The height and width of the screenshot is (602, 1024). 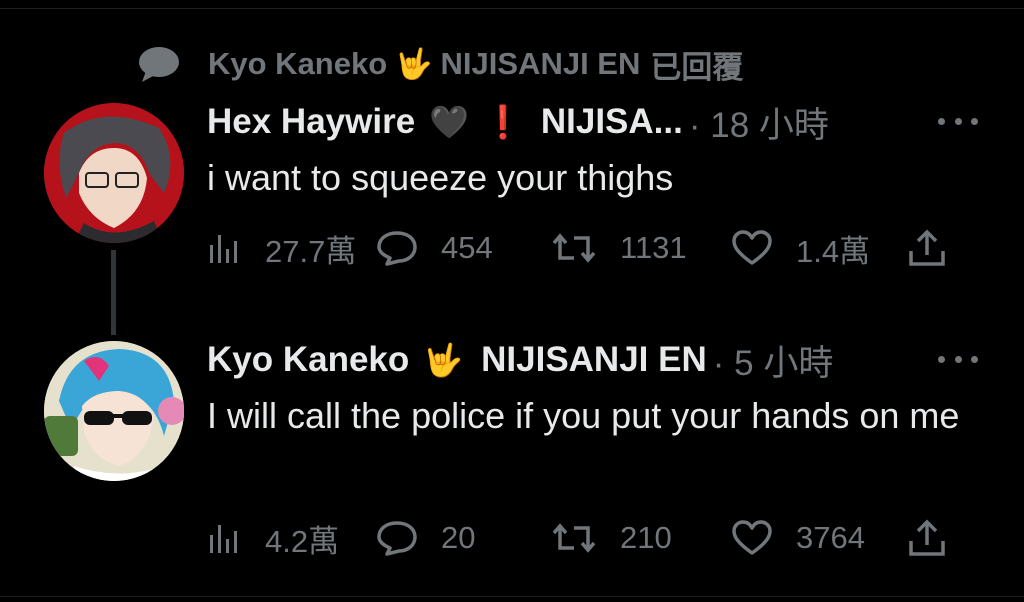 I want to click on author-name: Hex Haywire, so click(x=311, y=122).